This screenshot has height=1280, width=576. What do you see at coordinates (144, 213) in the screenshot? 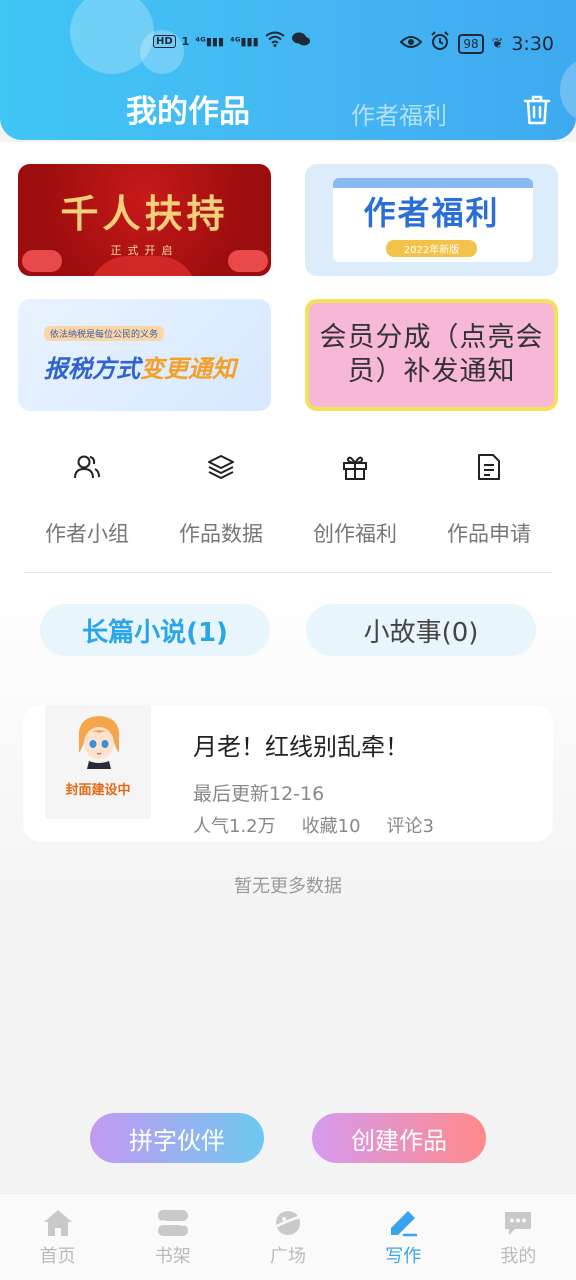
I see `banner-title: 千人扶持` at bounding box center [144, 213].